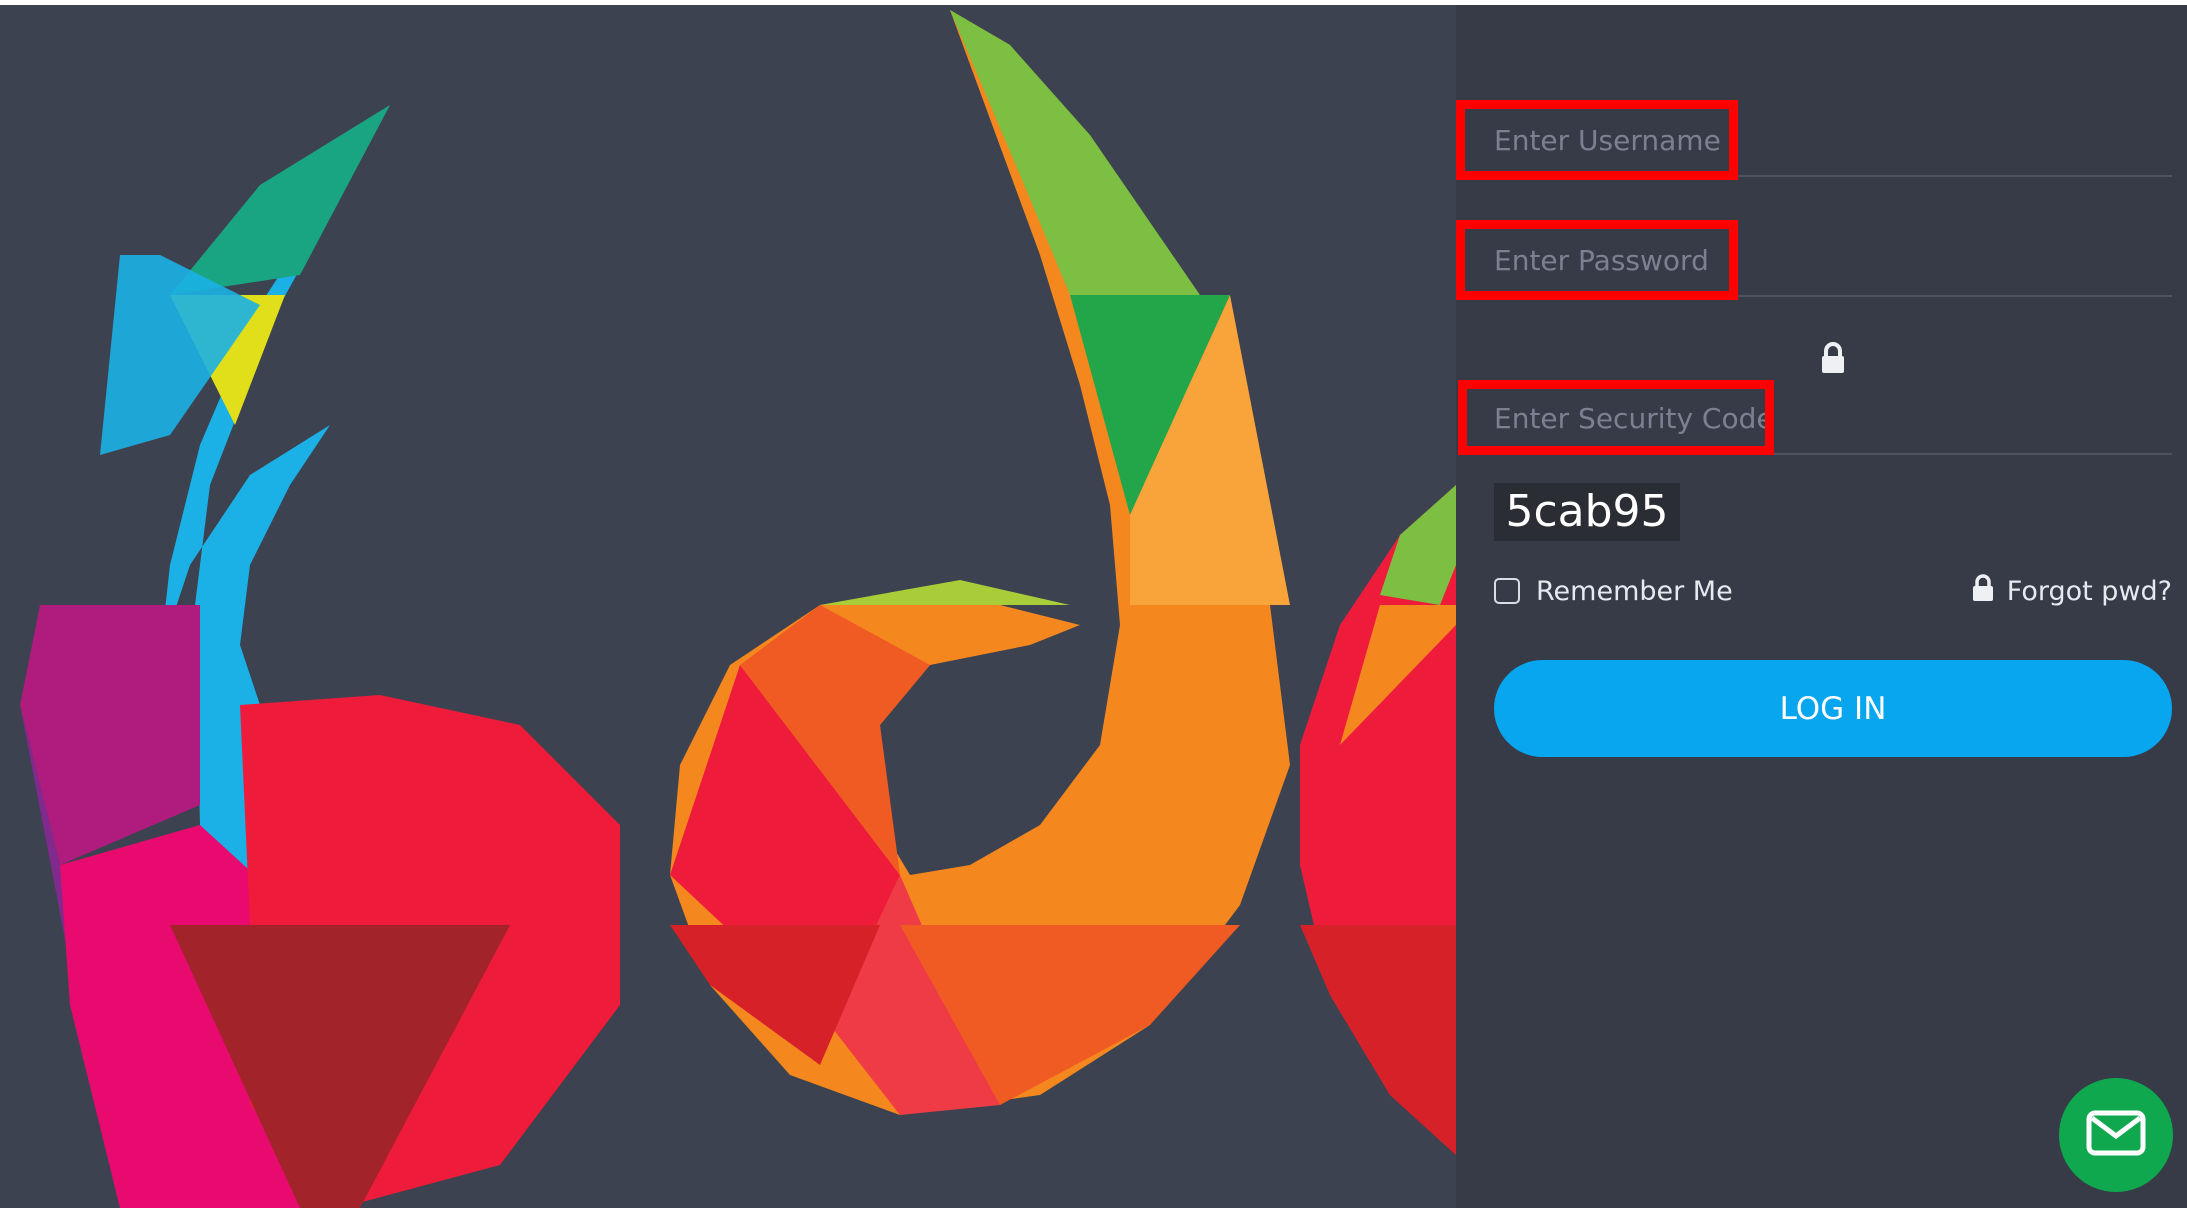 The image size is (2187, 1208). Describe the element at coordinates (1587, 512) in the screenshot. I see `captcha-code: 5cab95` at that location.